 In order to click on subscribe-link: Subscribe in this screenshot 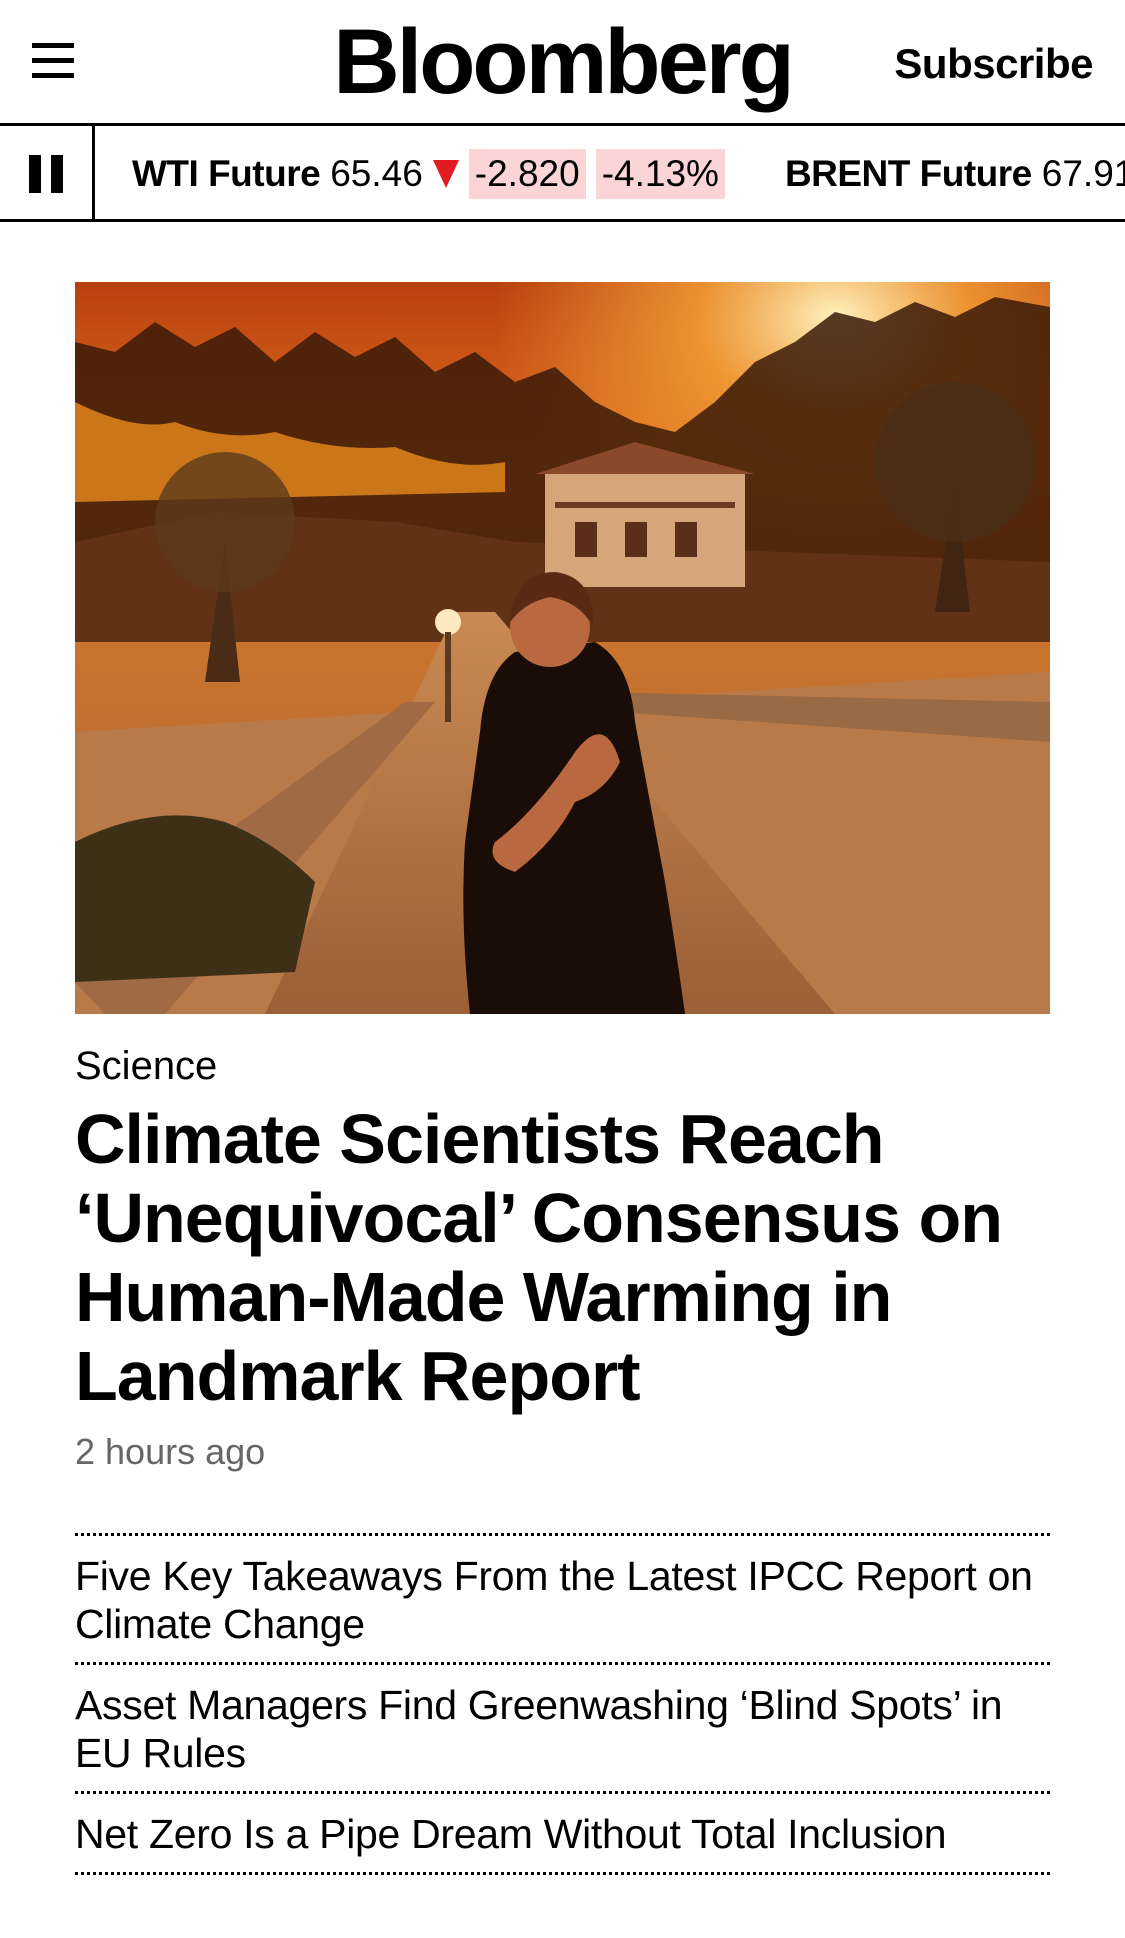, I will do `click(993, 64)`.